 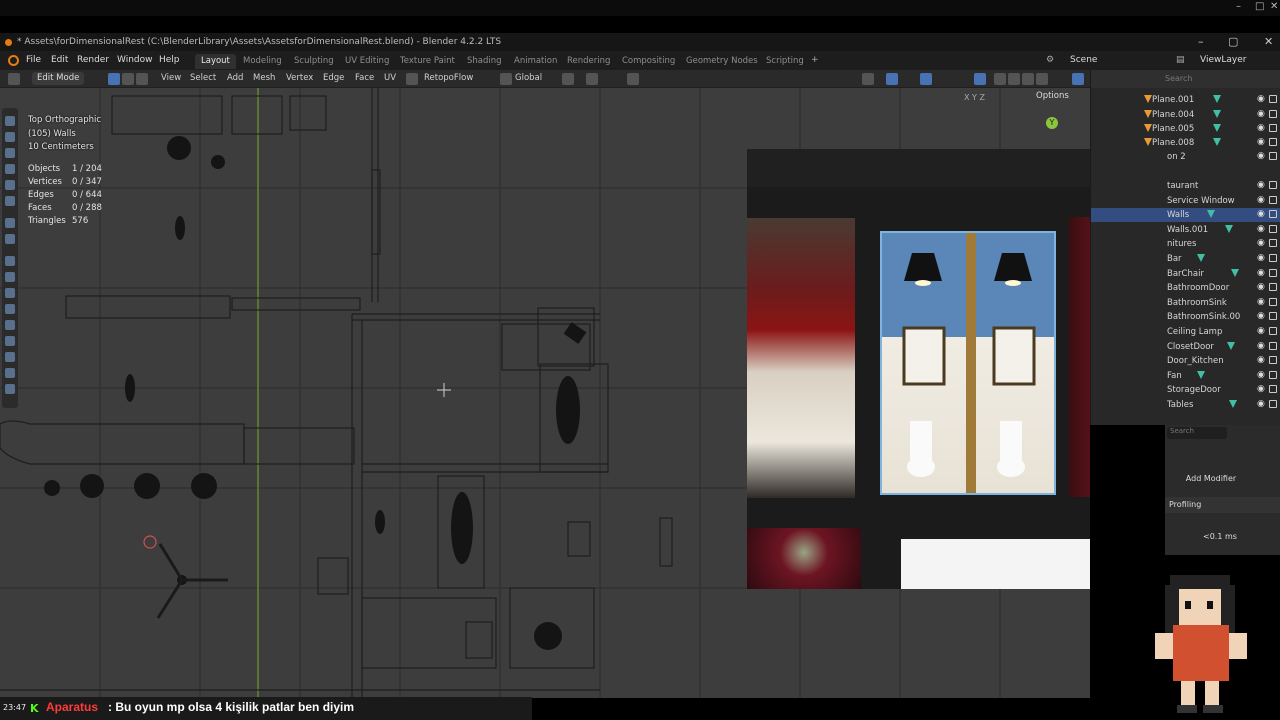 What do you see at coordinates (1185, 230) in the screenshot?
I see `outliner-row: Walls.001 ◉` at bounding box center [1185, 230].